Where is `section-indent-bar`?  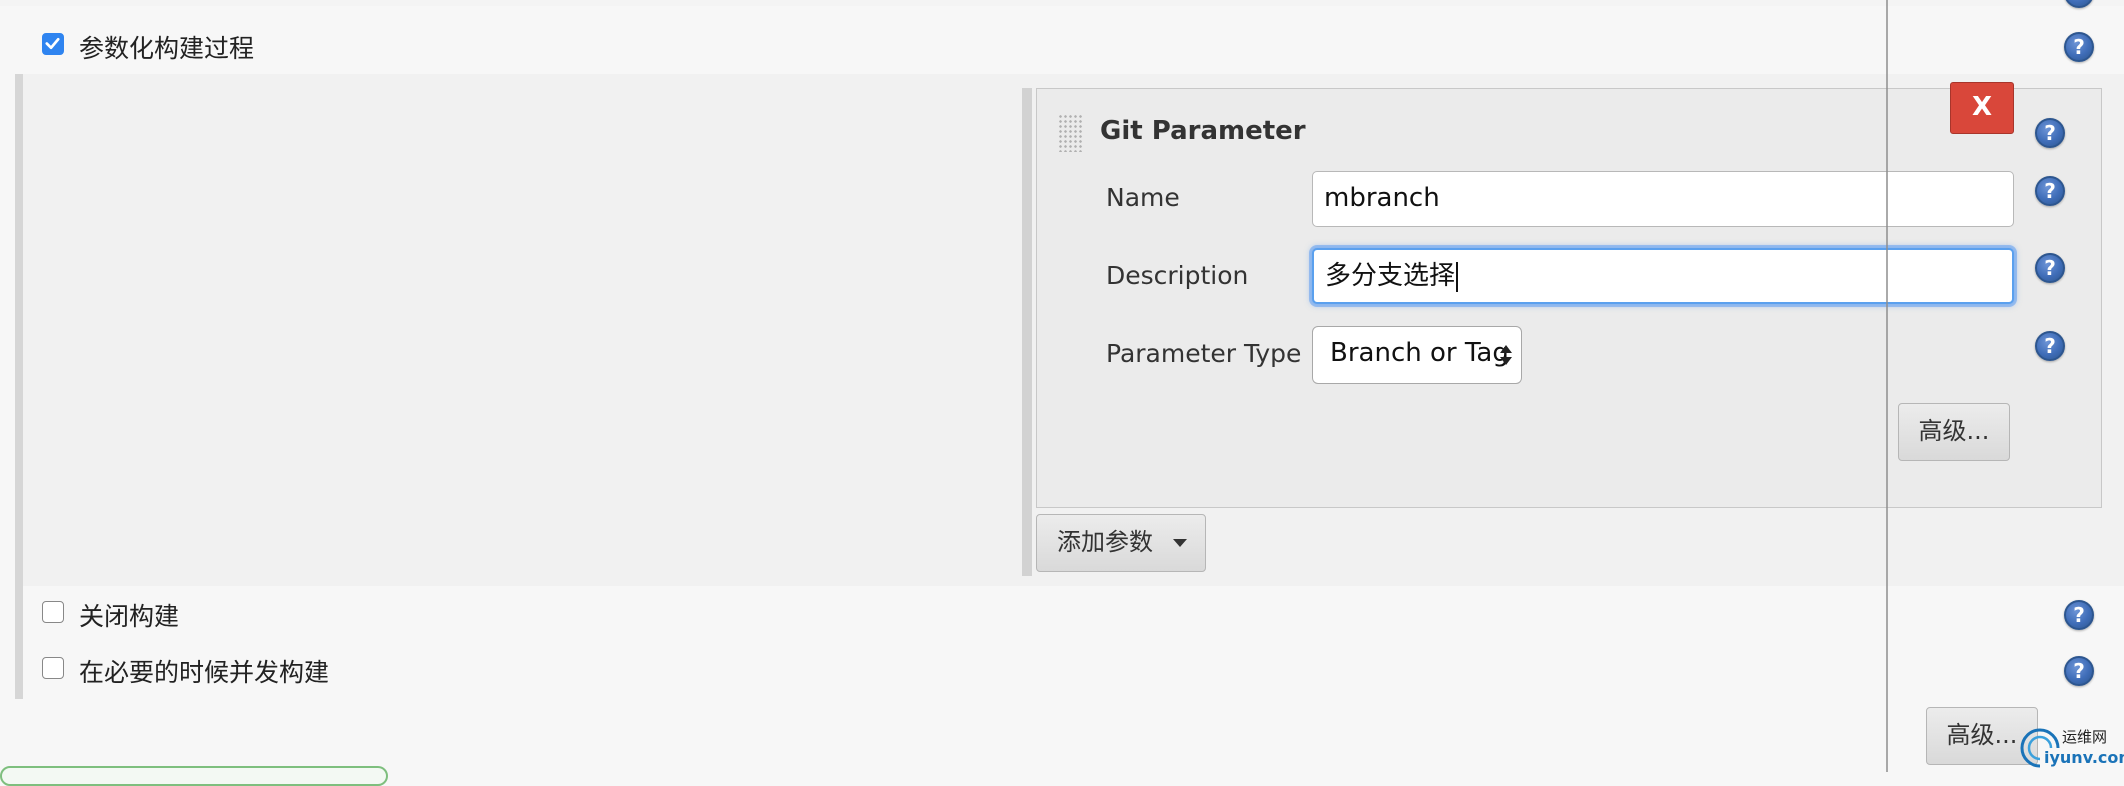
section-indent-bar is located at coordinates (19, 386).